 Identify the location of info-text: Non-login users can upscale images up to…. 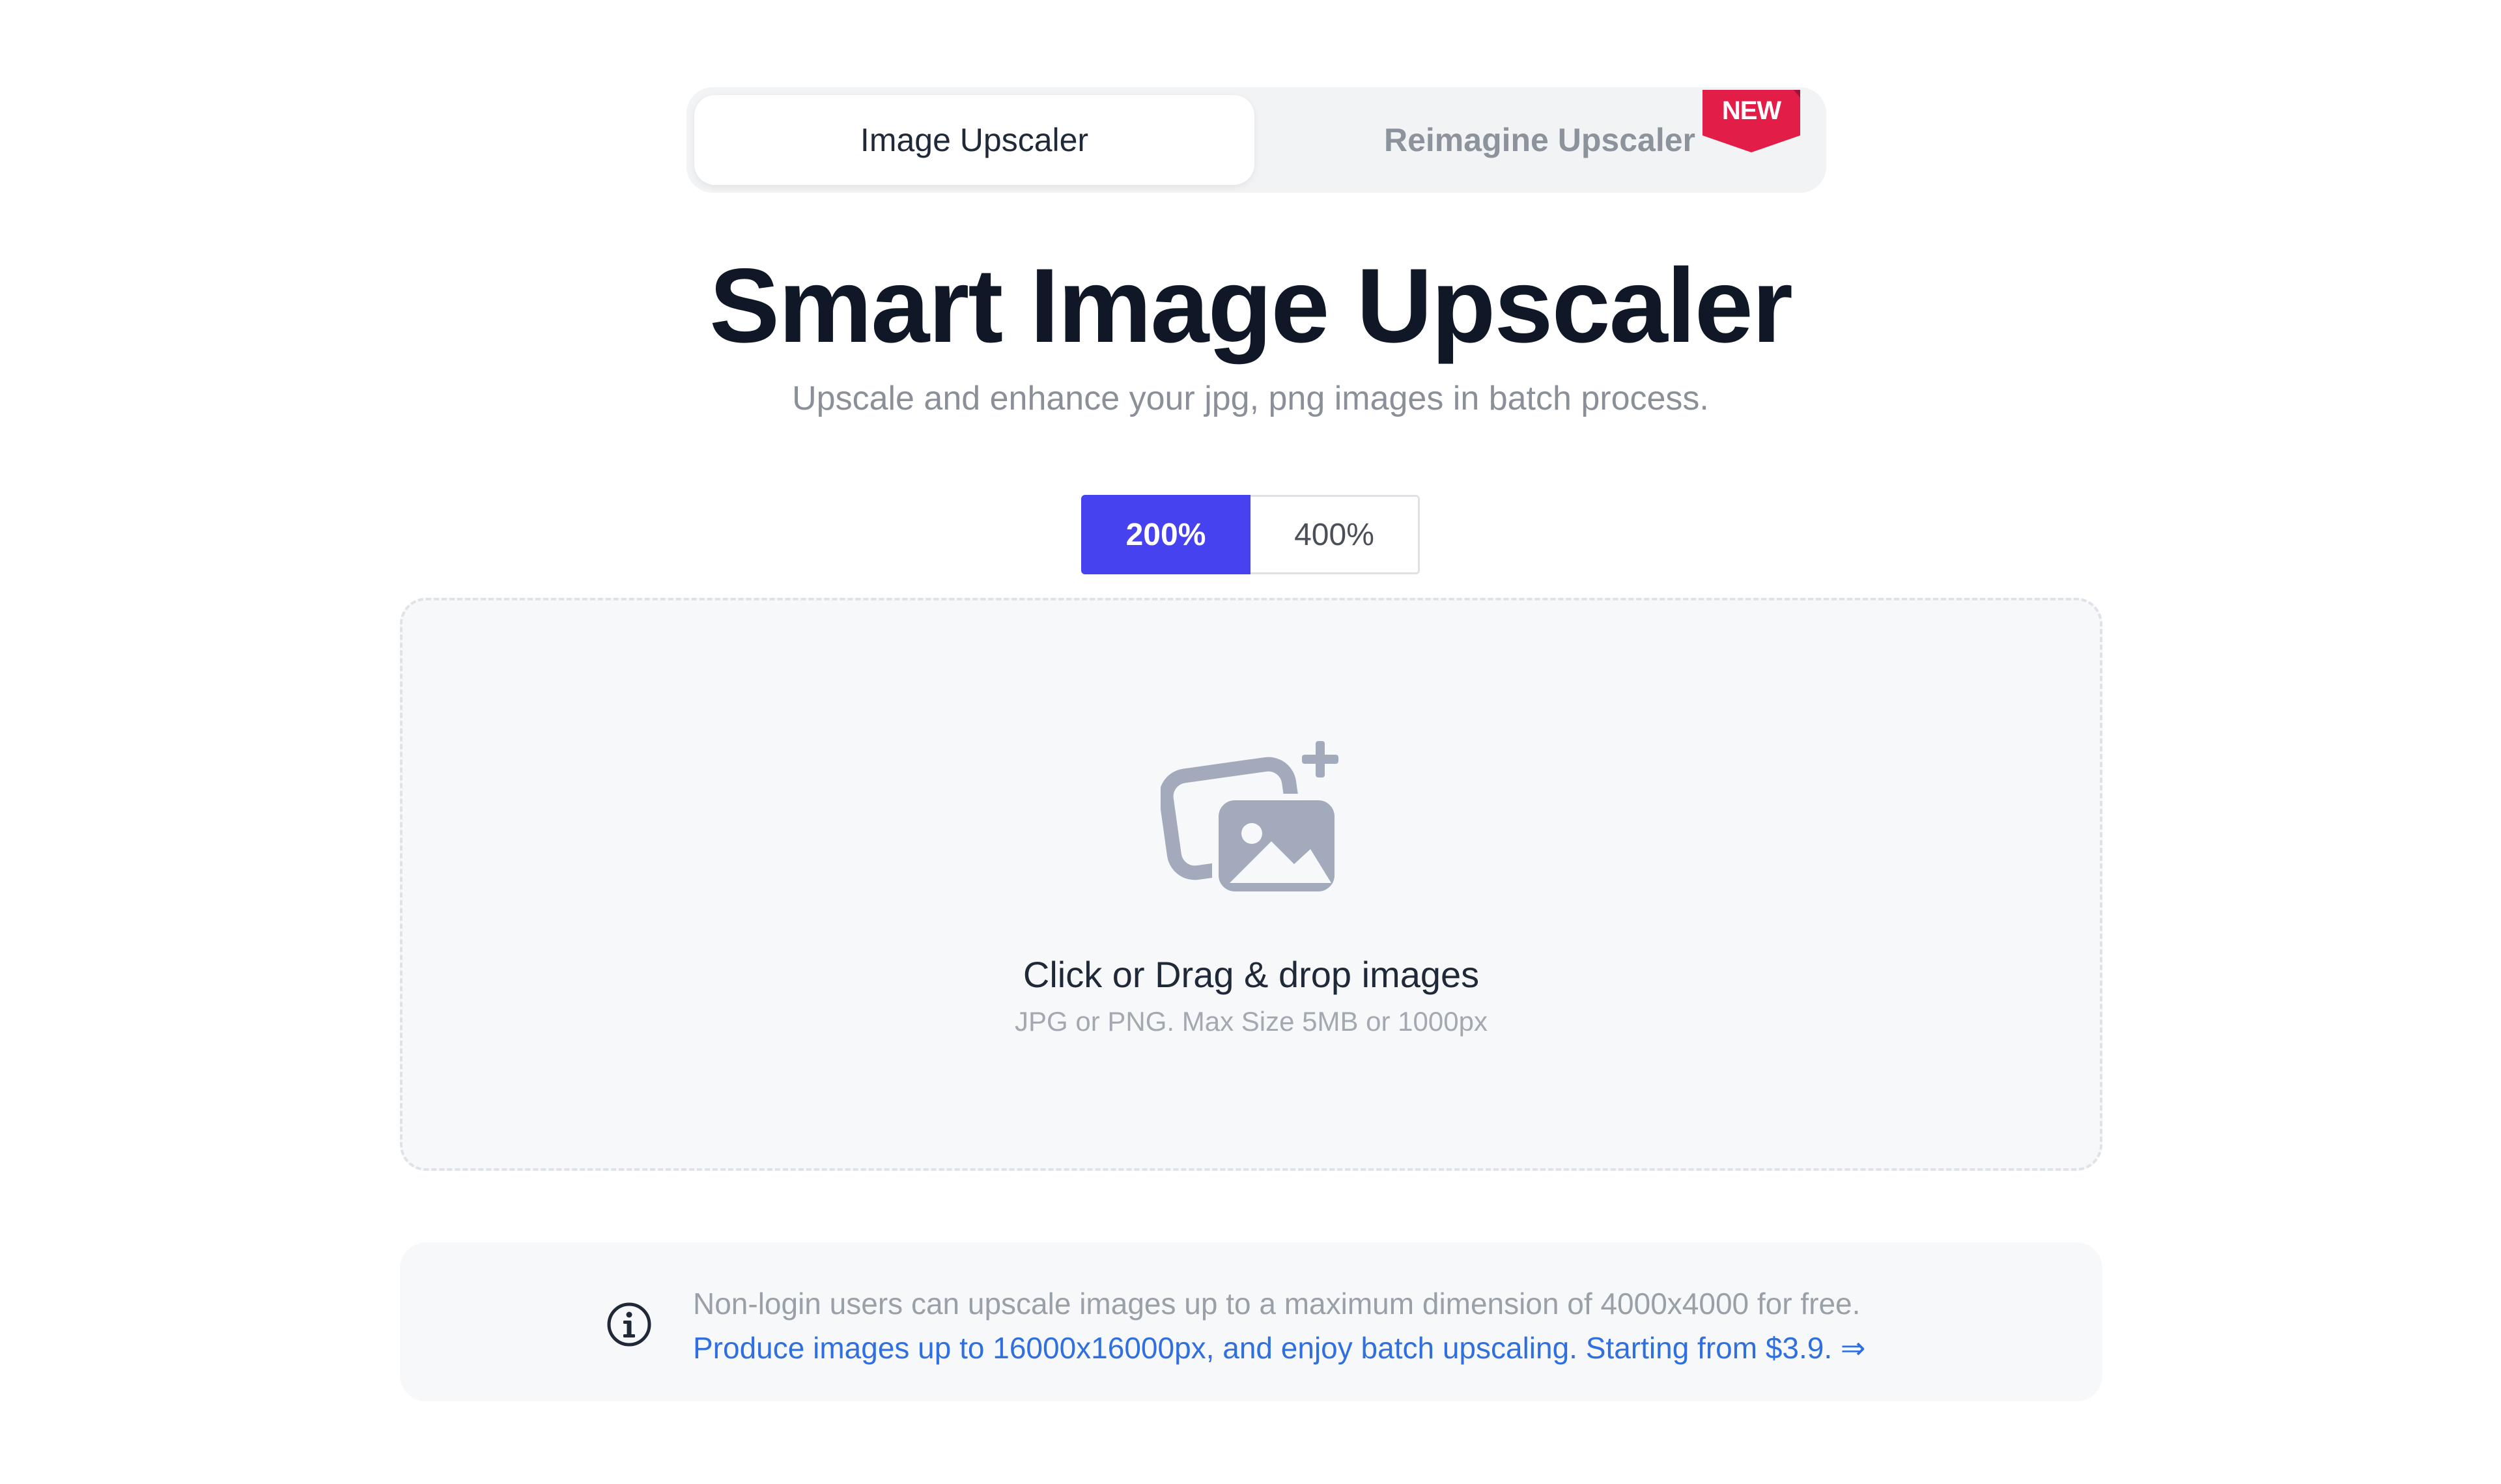
(1279, 1326).